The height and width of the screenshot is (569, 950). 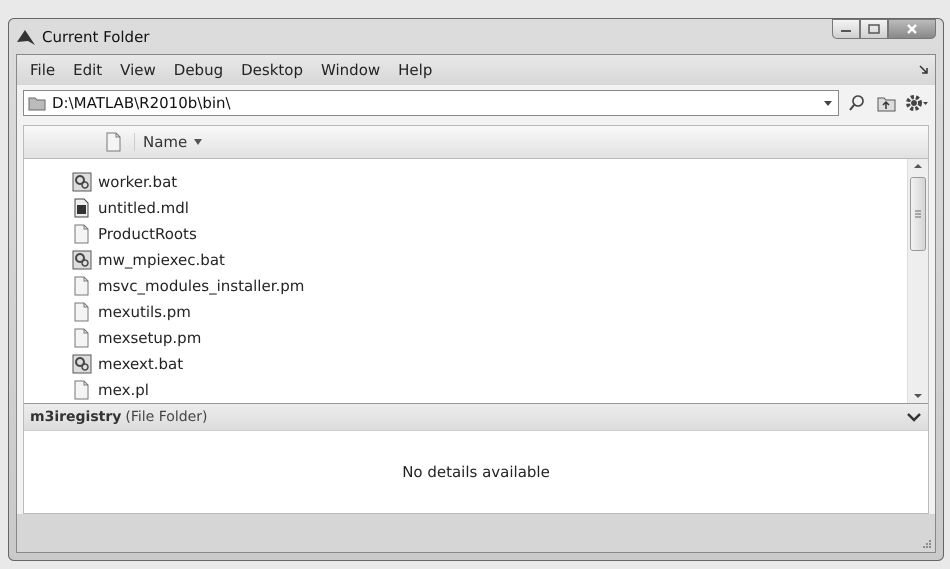 What do you see at coordinates (918, 166) in the screenshot?
I see `scroll-up-icon` at bounding box center [918, 166].